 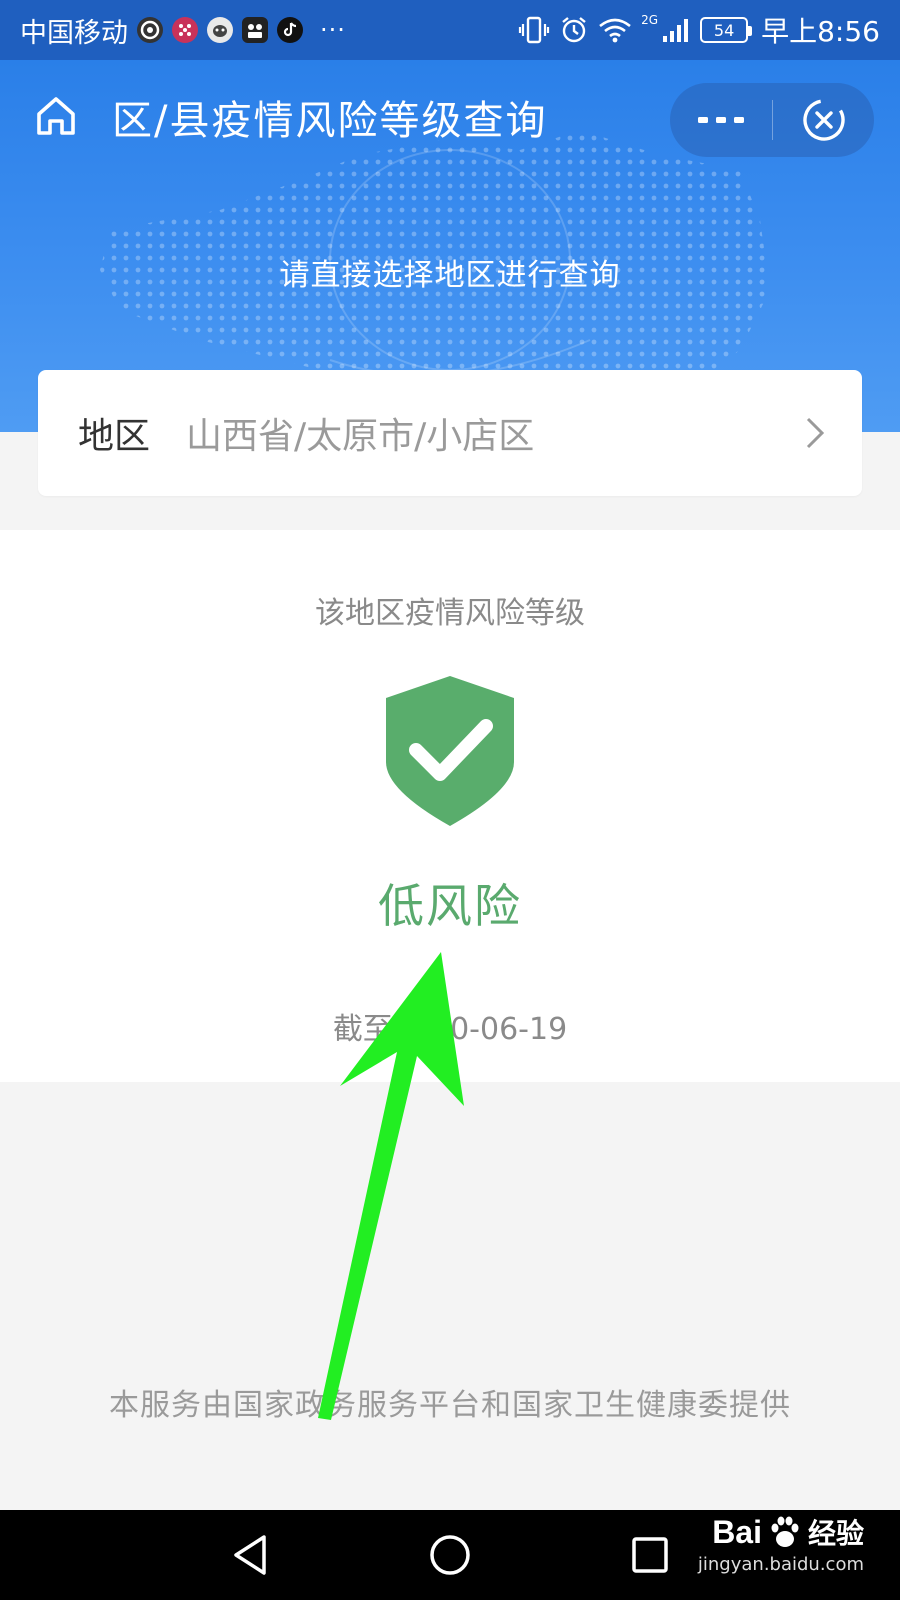 I want to click on watermark-logo: Bai 经验, so click(x=769, y=1532).